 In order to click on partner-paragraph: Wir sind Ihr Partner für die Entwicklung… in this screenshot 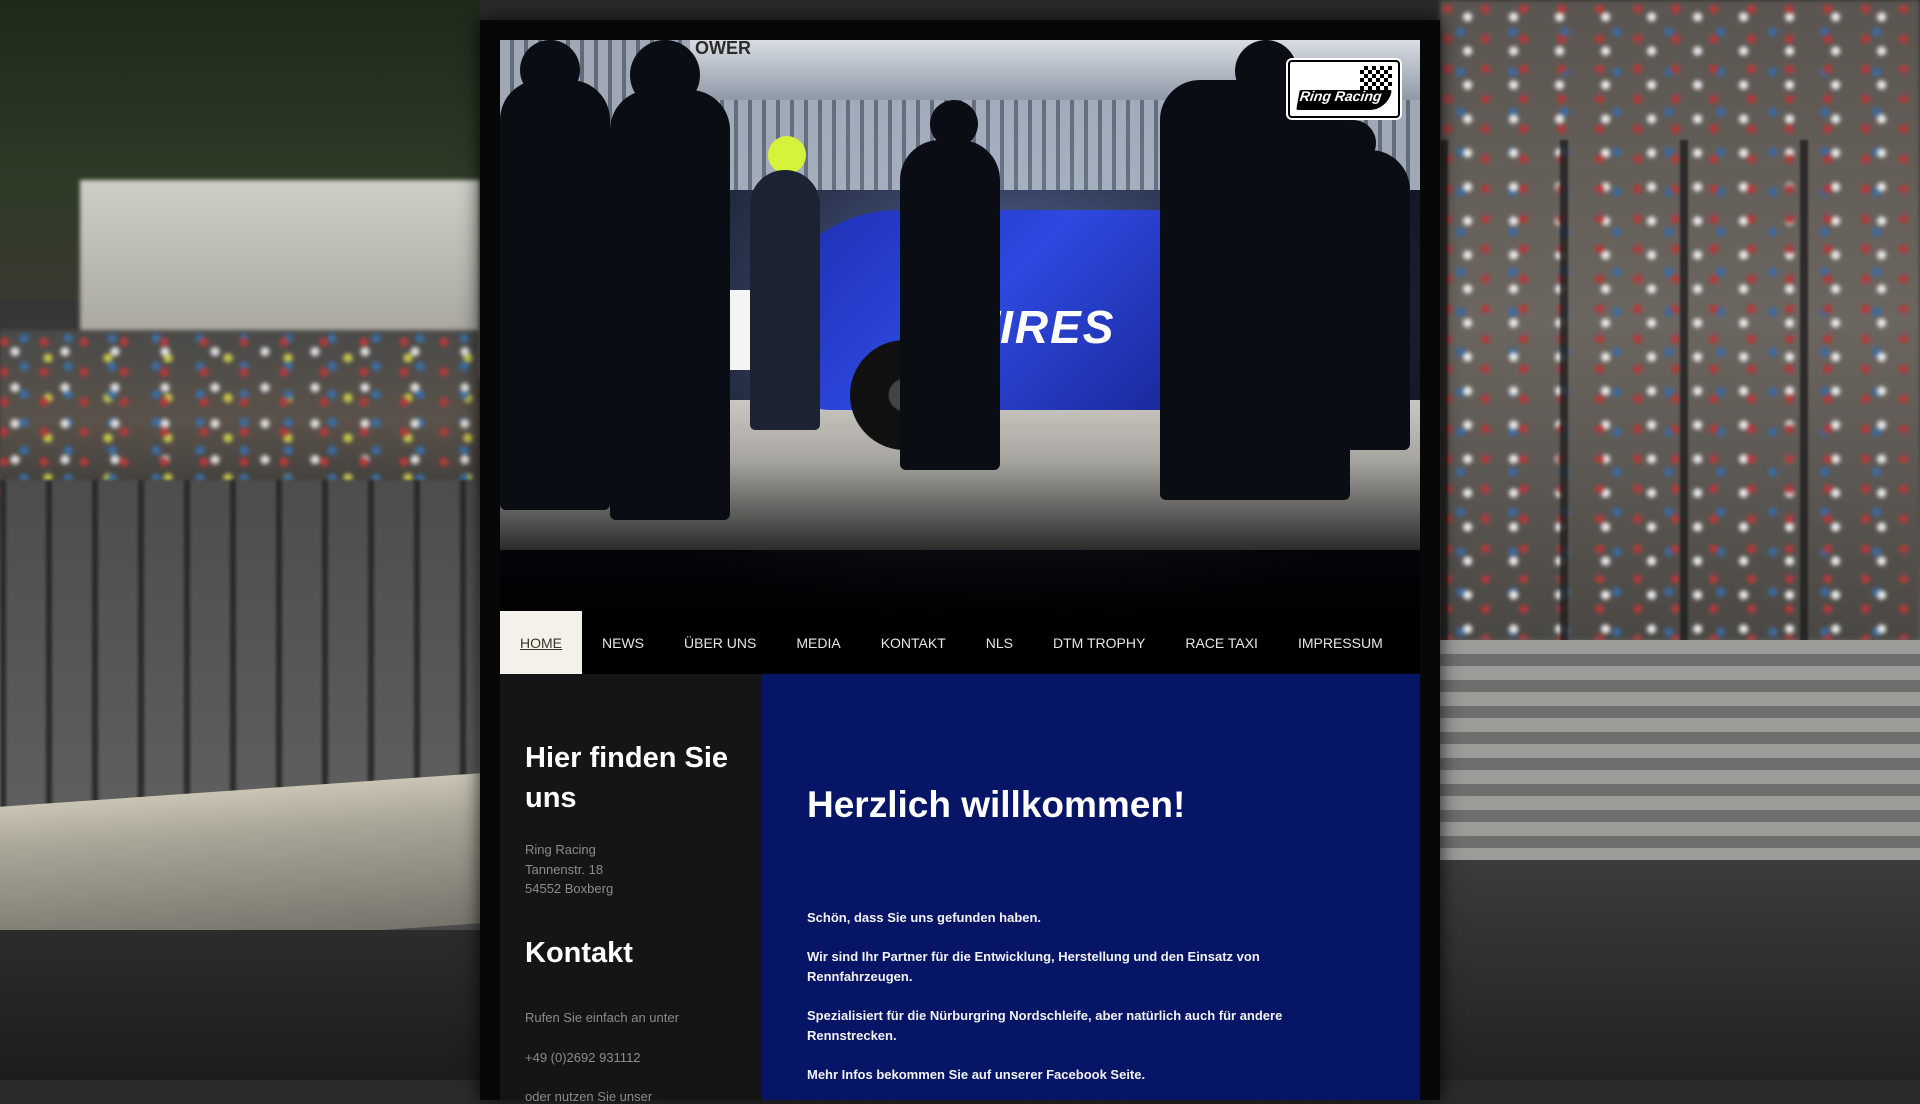, I will do `click(1033, 966)`.